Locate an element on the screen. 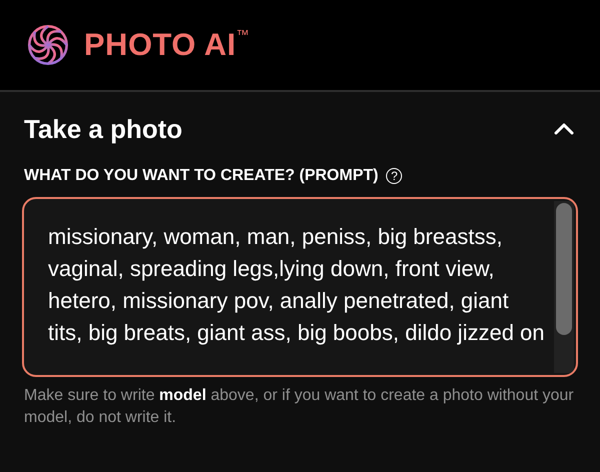 The width and height of the screenshot is (600, 472). logo-text: PHOTO AI$^{™}$ is located at coordinates (167, 45).